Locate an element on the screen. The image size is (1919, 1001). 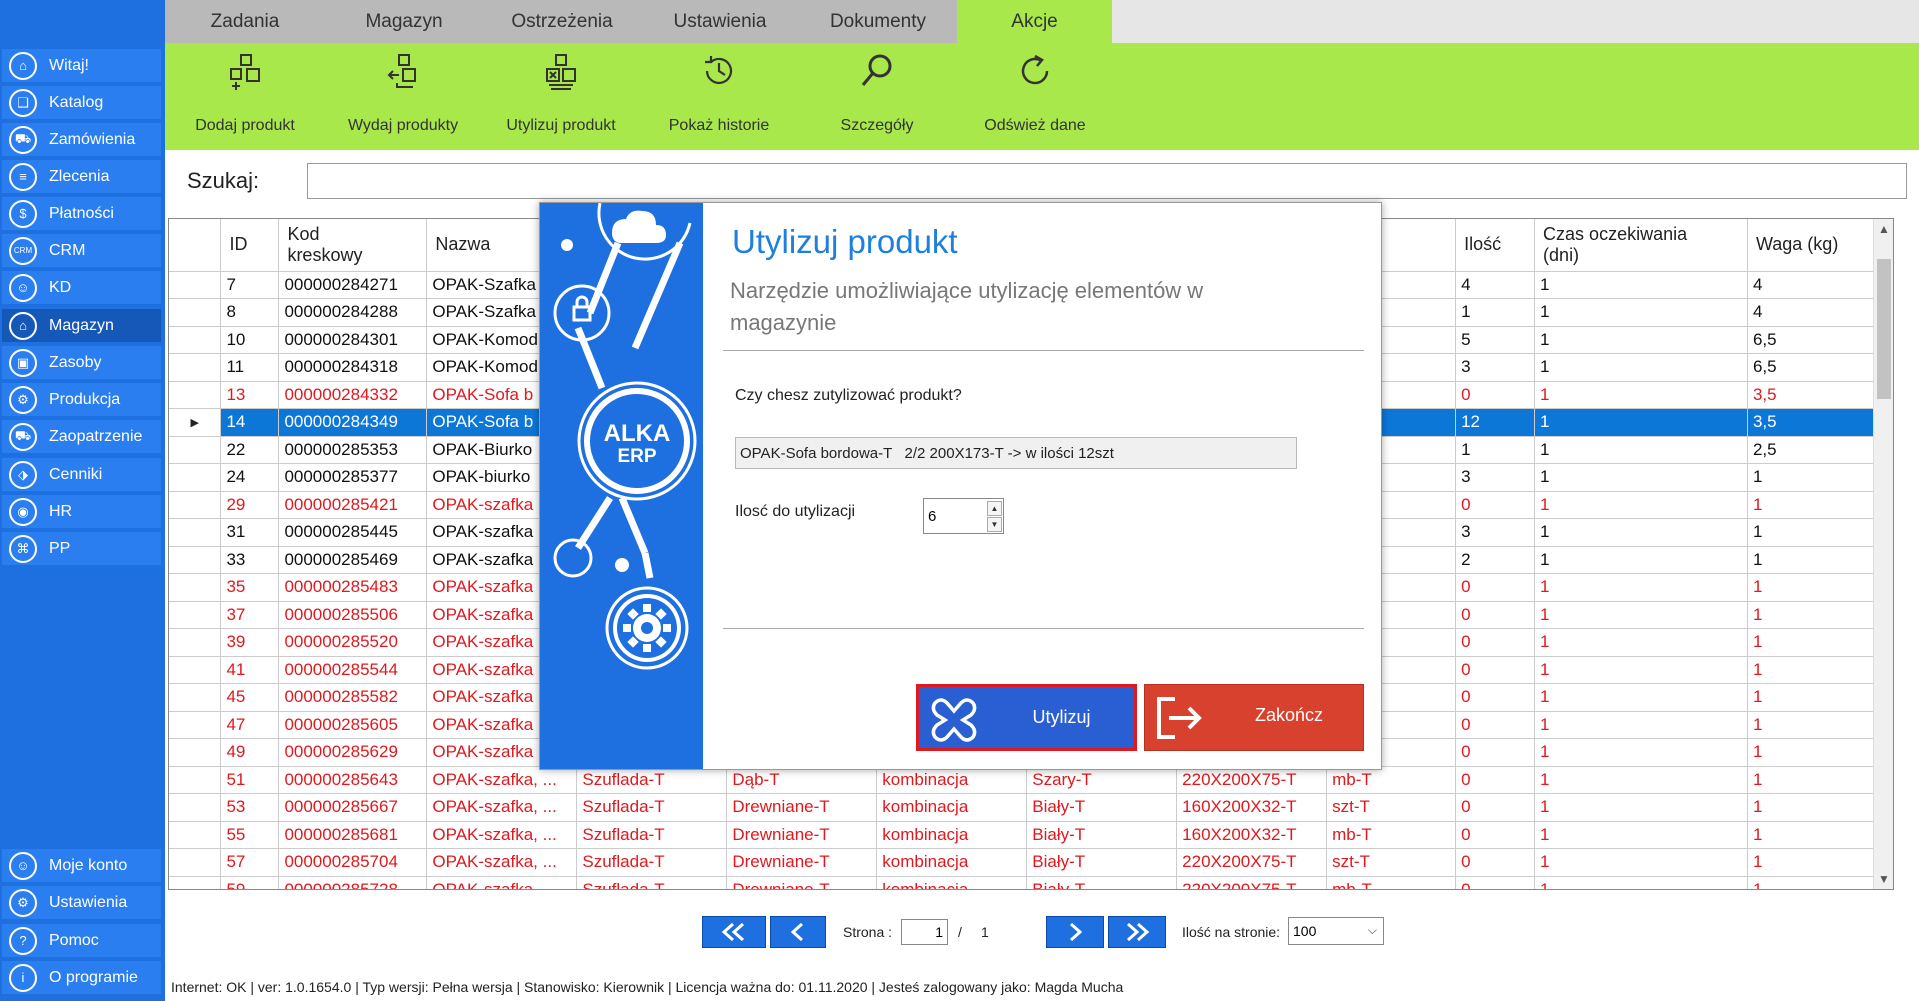
sidebar-item-witaj: ⌂ Witaj! is located at coordinates (81, 65).